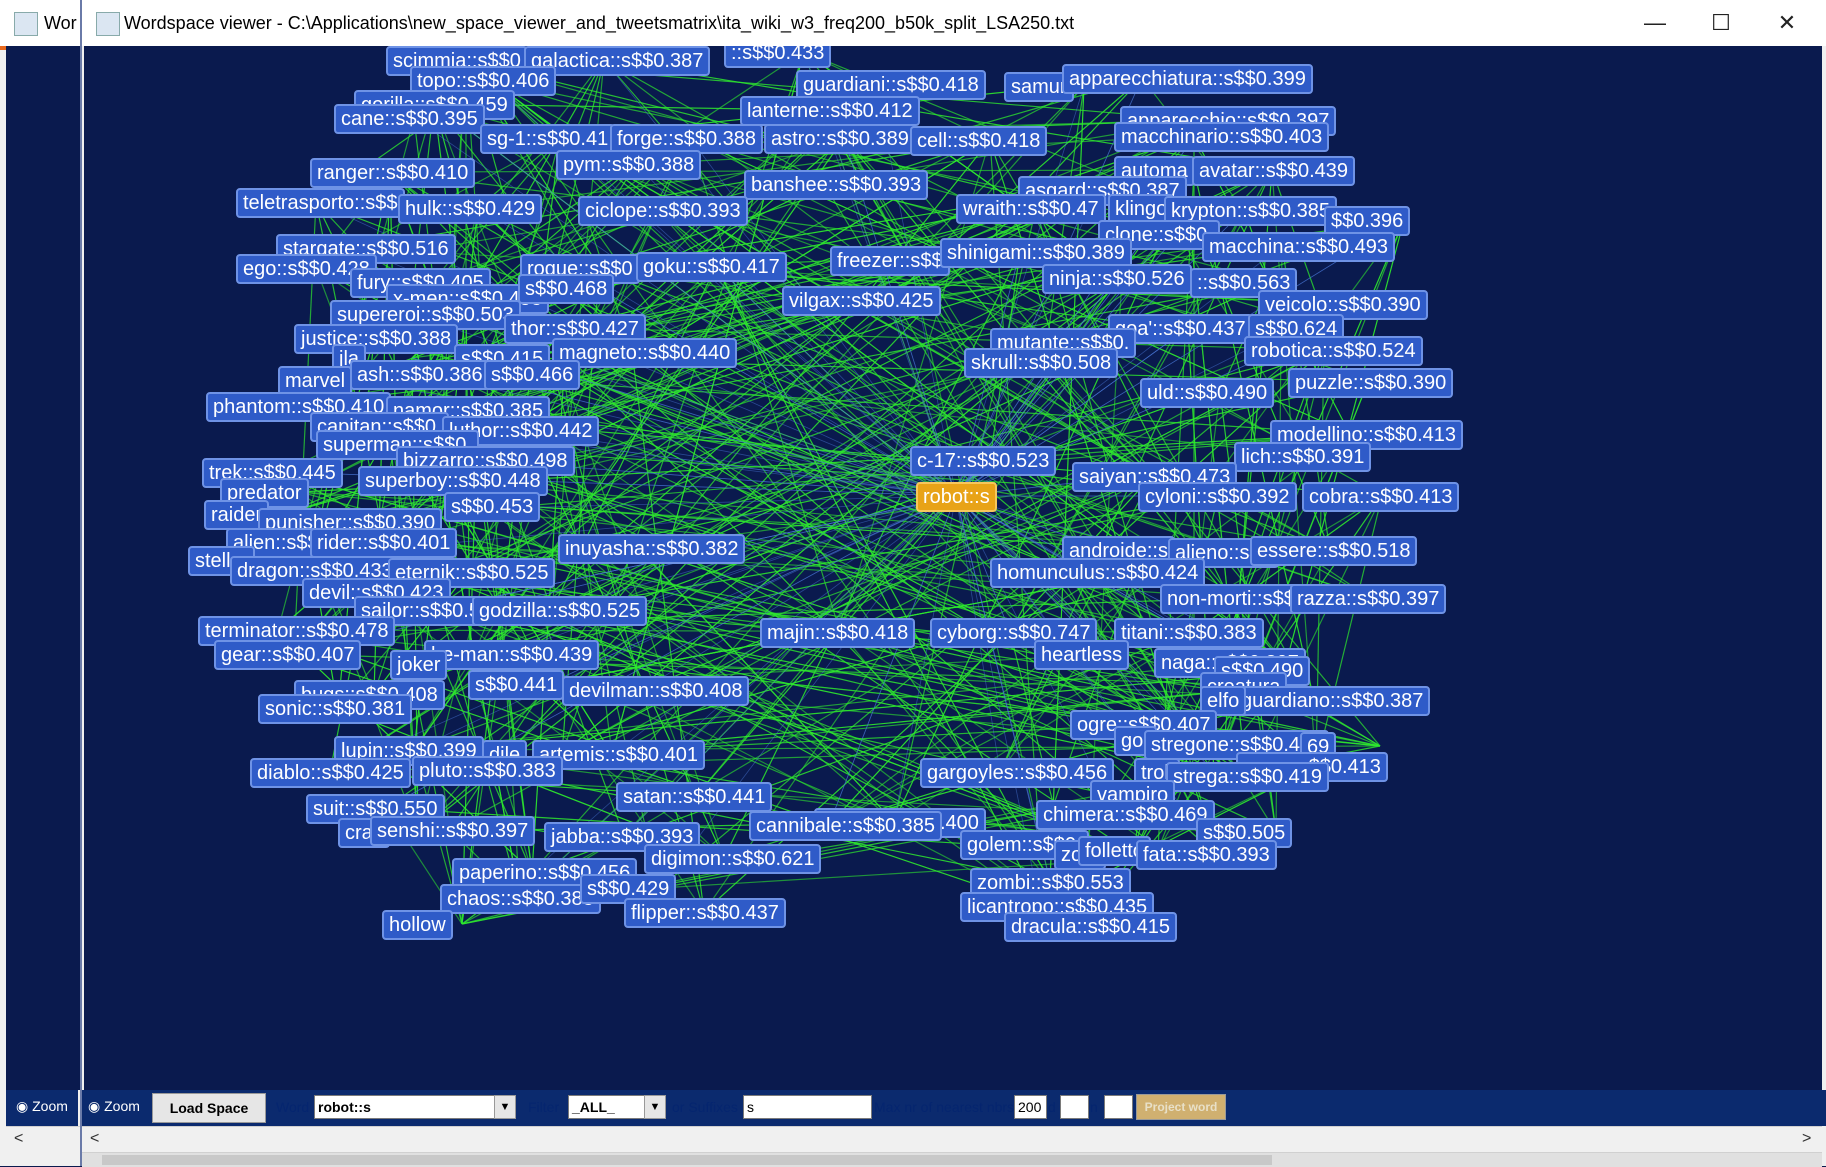  I want to click on graph-node: ::s$$0.433, so click(778, 57).